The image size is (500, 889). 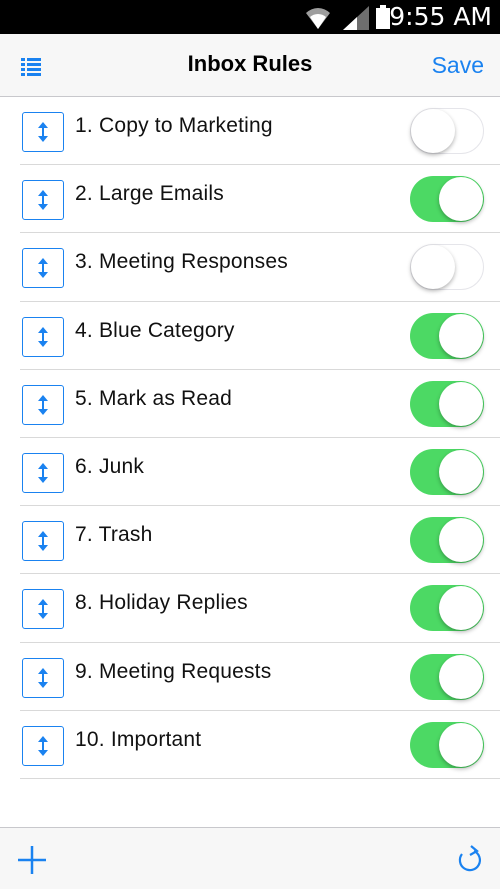 I want to click on rule-row: 1. Copy to Marketing, so click(x=260, y=131).